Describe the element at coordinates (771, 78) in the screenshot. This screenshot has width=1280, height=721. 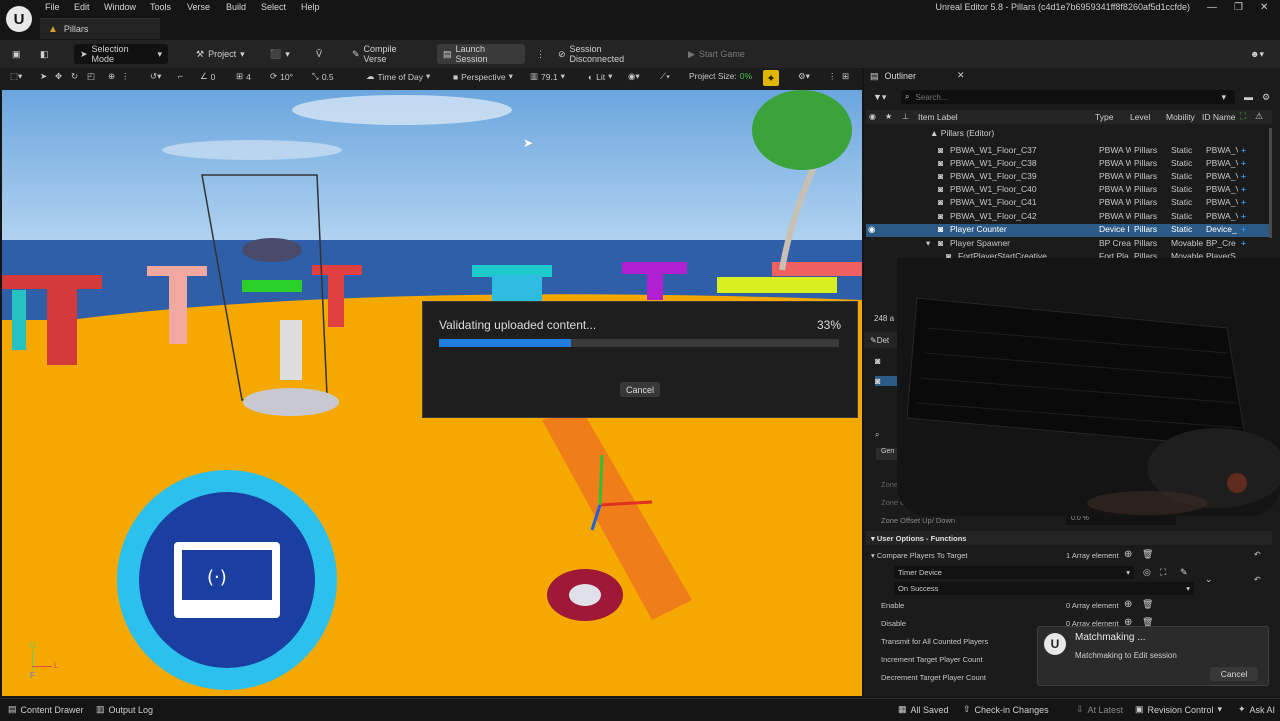
I see `realtime-badge-icon: ✦` at that location.